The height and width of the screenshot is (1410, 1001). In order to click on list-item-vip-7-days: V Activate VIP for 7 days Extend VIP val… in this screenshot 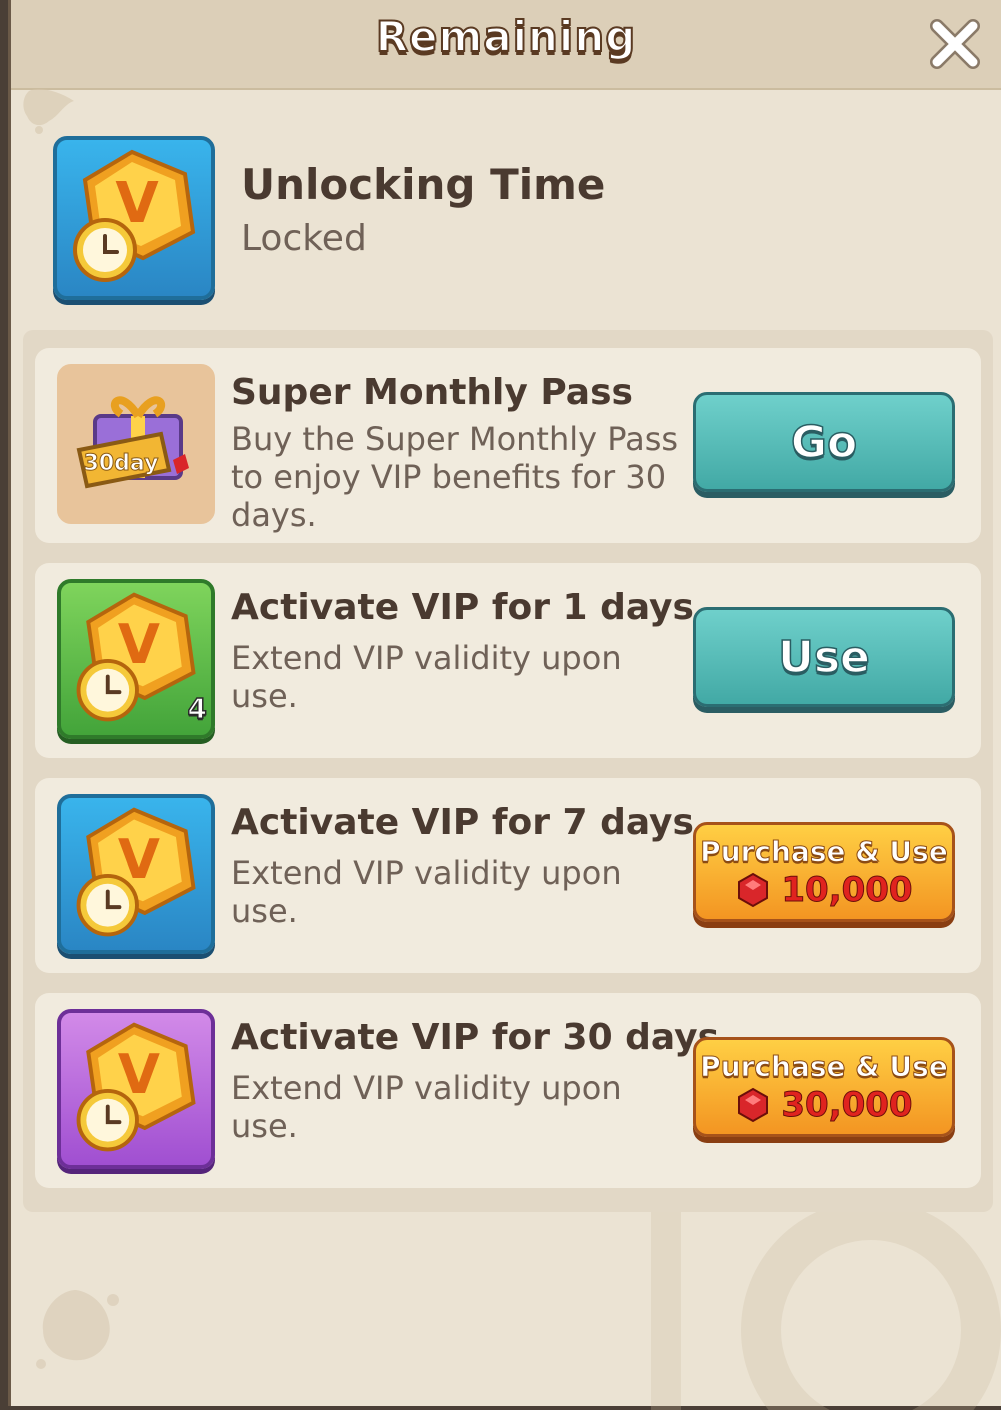, I will do `click(508, 875)`.